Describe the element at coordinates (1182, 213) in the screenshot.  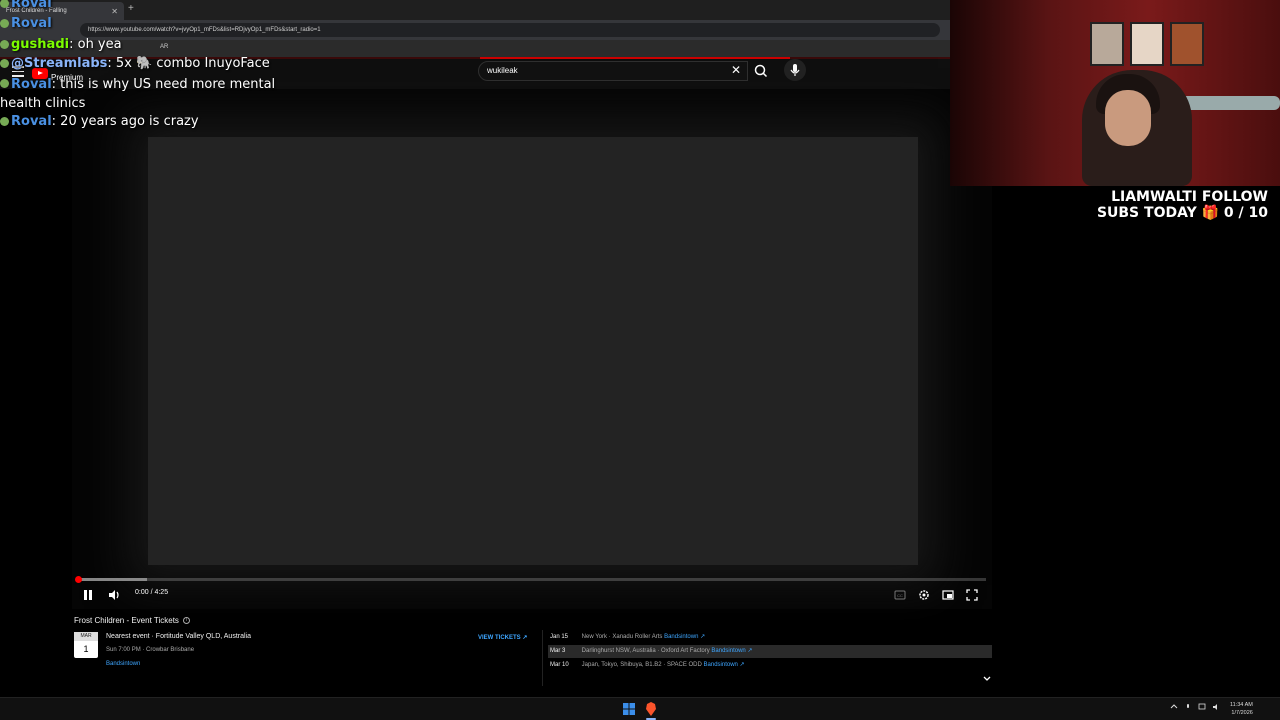
I see `follow-goal-line2: SUBS TODAY 🎁 0 / 10` at that location.